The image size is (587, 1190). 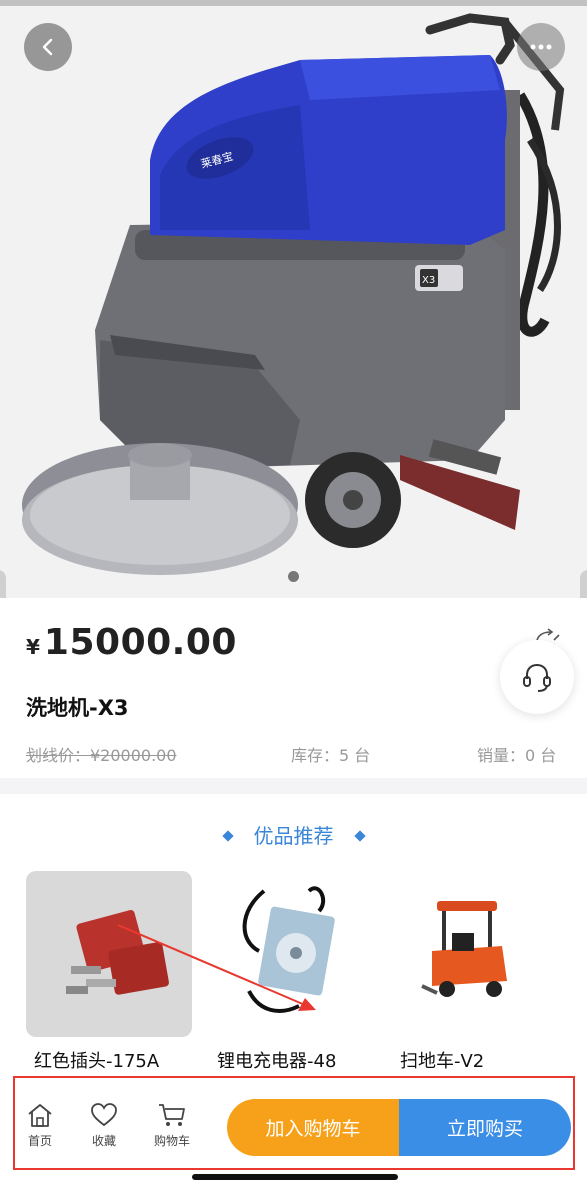 What do you see at coordinates (77, 708) in the screenshot?
I see `product-name: 洗地机-X3` at bounding box center [77, 708].